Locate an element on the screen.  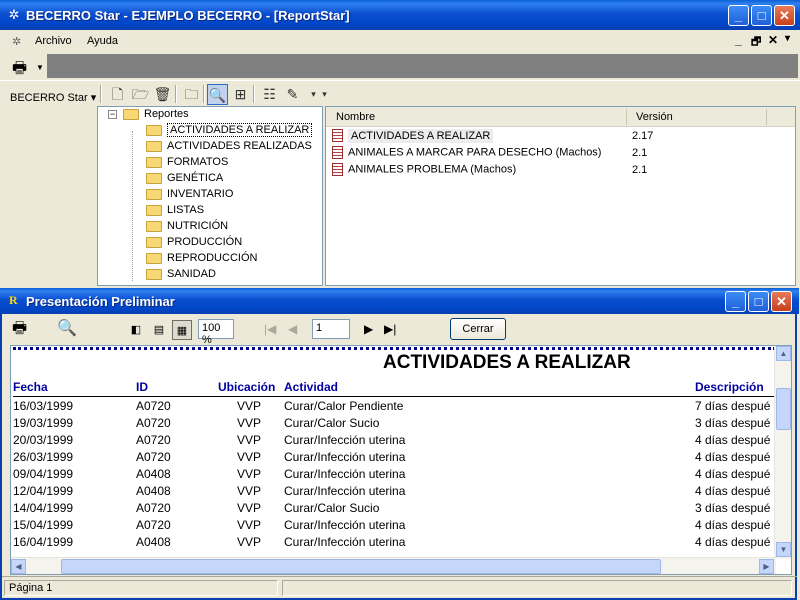
print-icon: 🖶 is located at coordinates (19, 329).